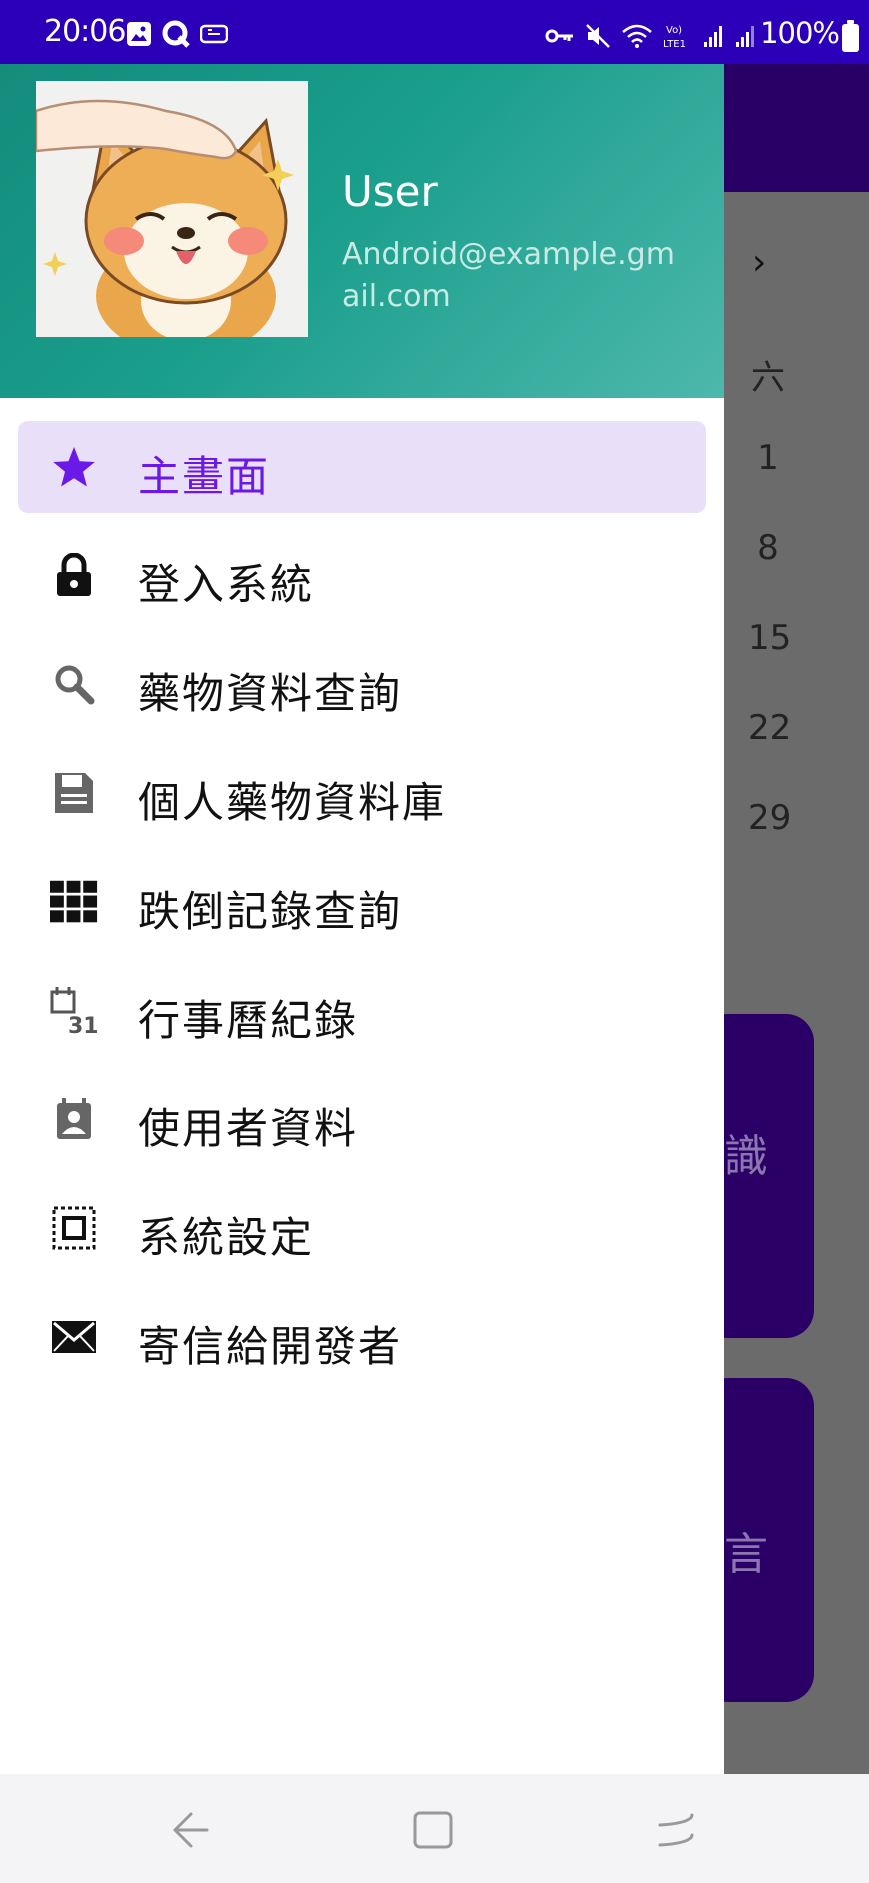  Describe the element at coordinates (768, 378) in the screenshot. I see `weekday-label: 六` at that location.